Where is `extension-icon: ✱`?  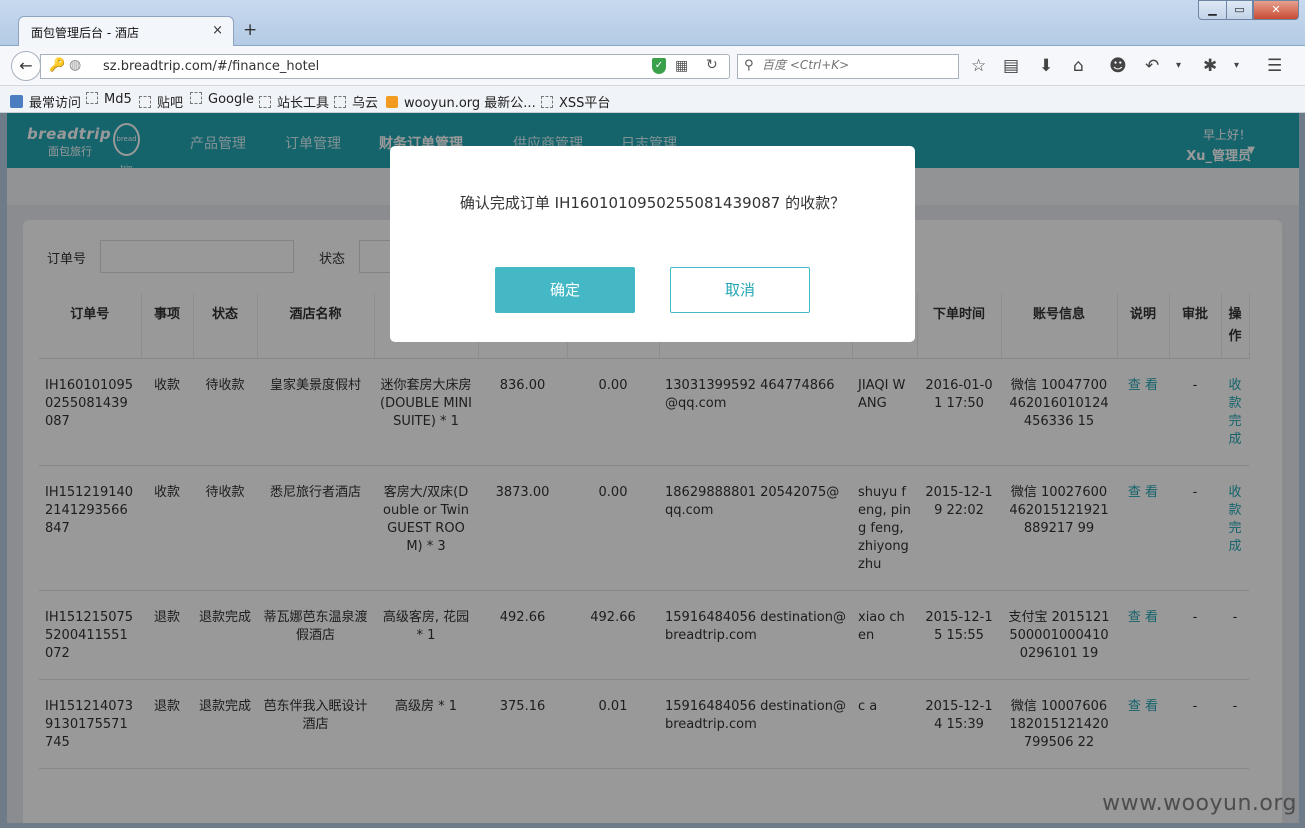 extension-icon: ✱ is located at coordinates (1210, 66).